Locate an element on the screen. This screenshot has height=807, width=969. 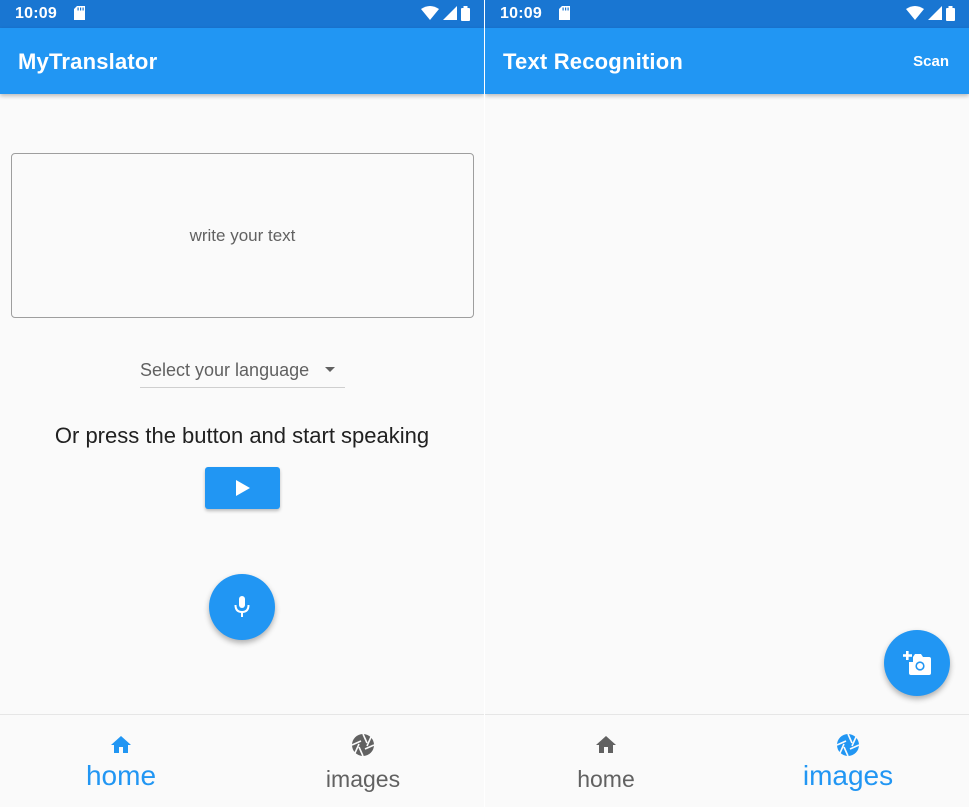
speak-prompt: Or press the button and start speaking is located at coordinates (242, 435).